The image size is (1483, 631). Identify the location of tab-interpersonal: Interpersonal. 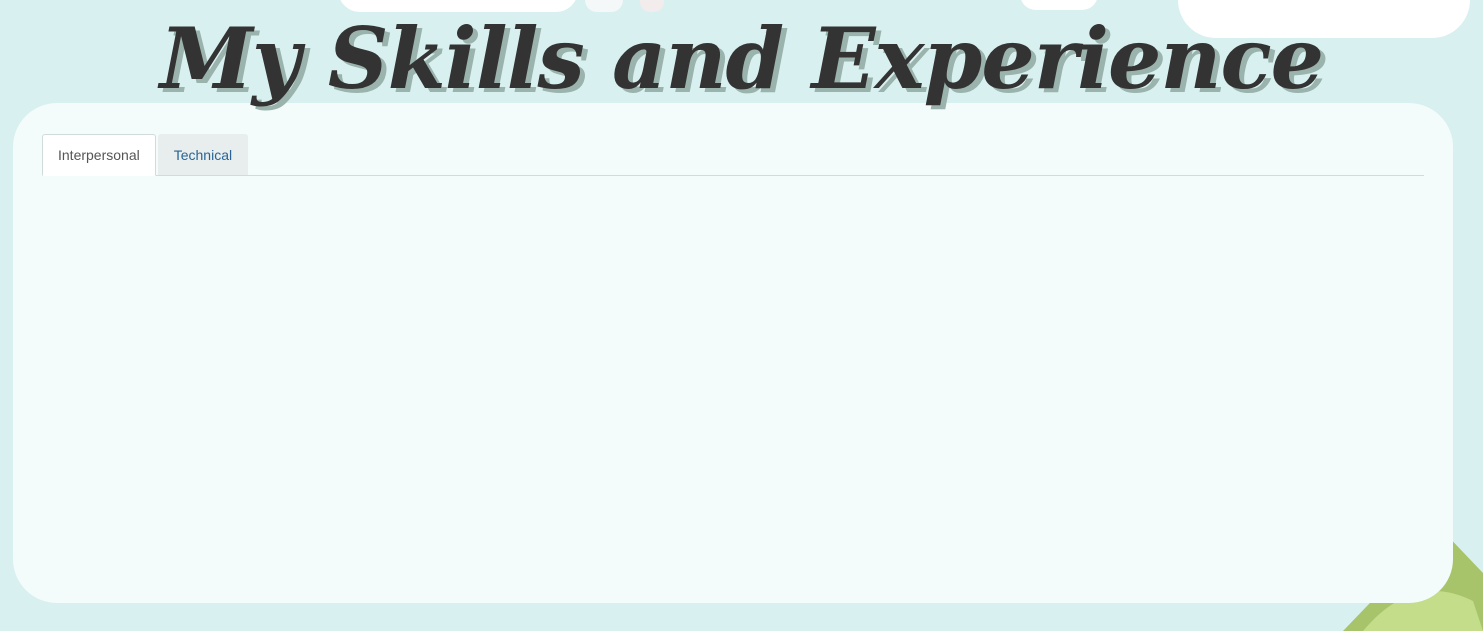
(99, 155).